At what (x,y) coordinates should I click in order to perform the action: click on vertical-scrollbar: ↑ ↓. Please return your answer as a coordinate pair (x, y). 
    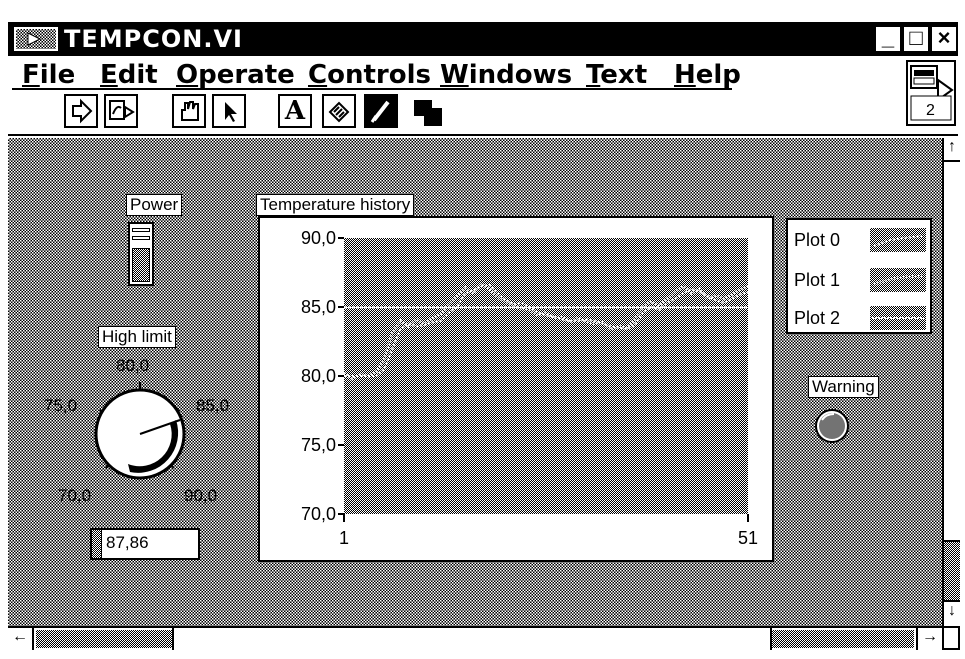
    Looking at the image, I should click on (951, 382).